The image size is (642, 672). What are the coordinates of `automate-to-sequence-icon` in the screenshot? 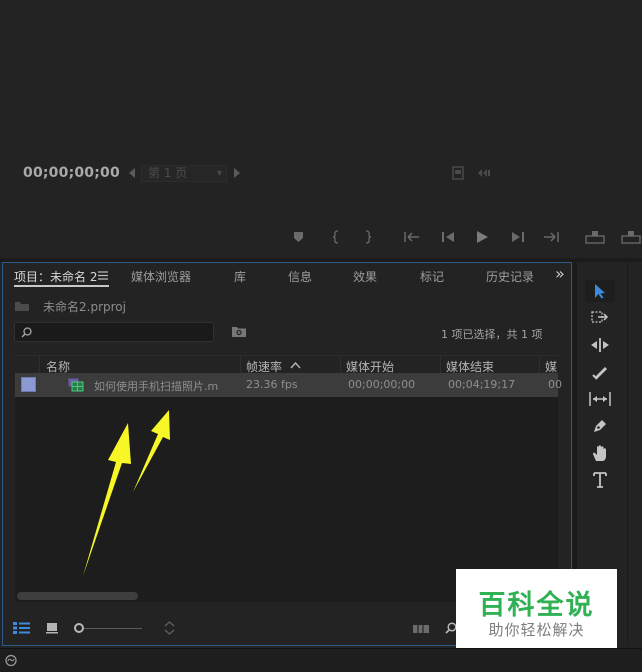 It's located at (421, 629).